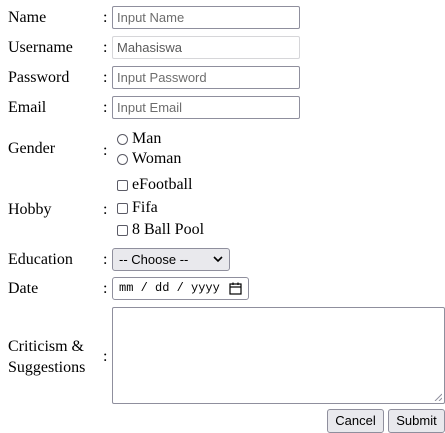  What do you see at coordinates (169, 288) in the screenshot?
I see `date-placeholder: mm / dd / yyyy` at bounding box center [169, 288].